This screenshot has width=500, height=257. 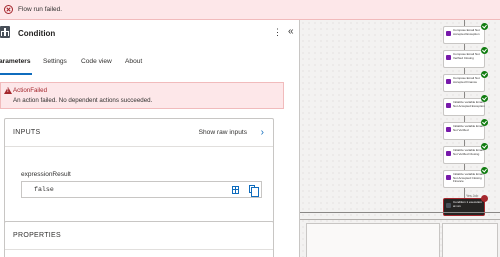 What do you see at coordinates (223, 132) in the screenshot?
I see `show-raw-inputs-link: Show raw inputs` at bounding box center [223, 132].